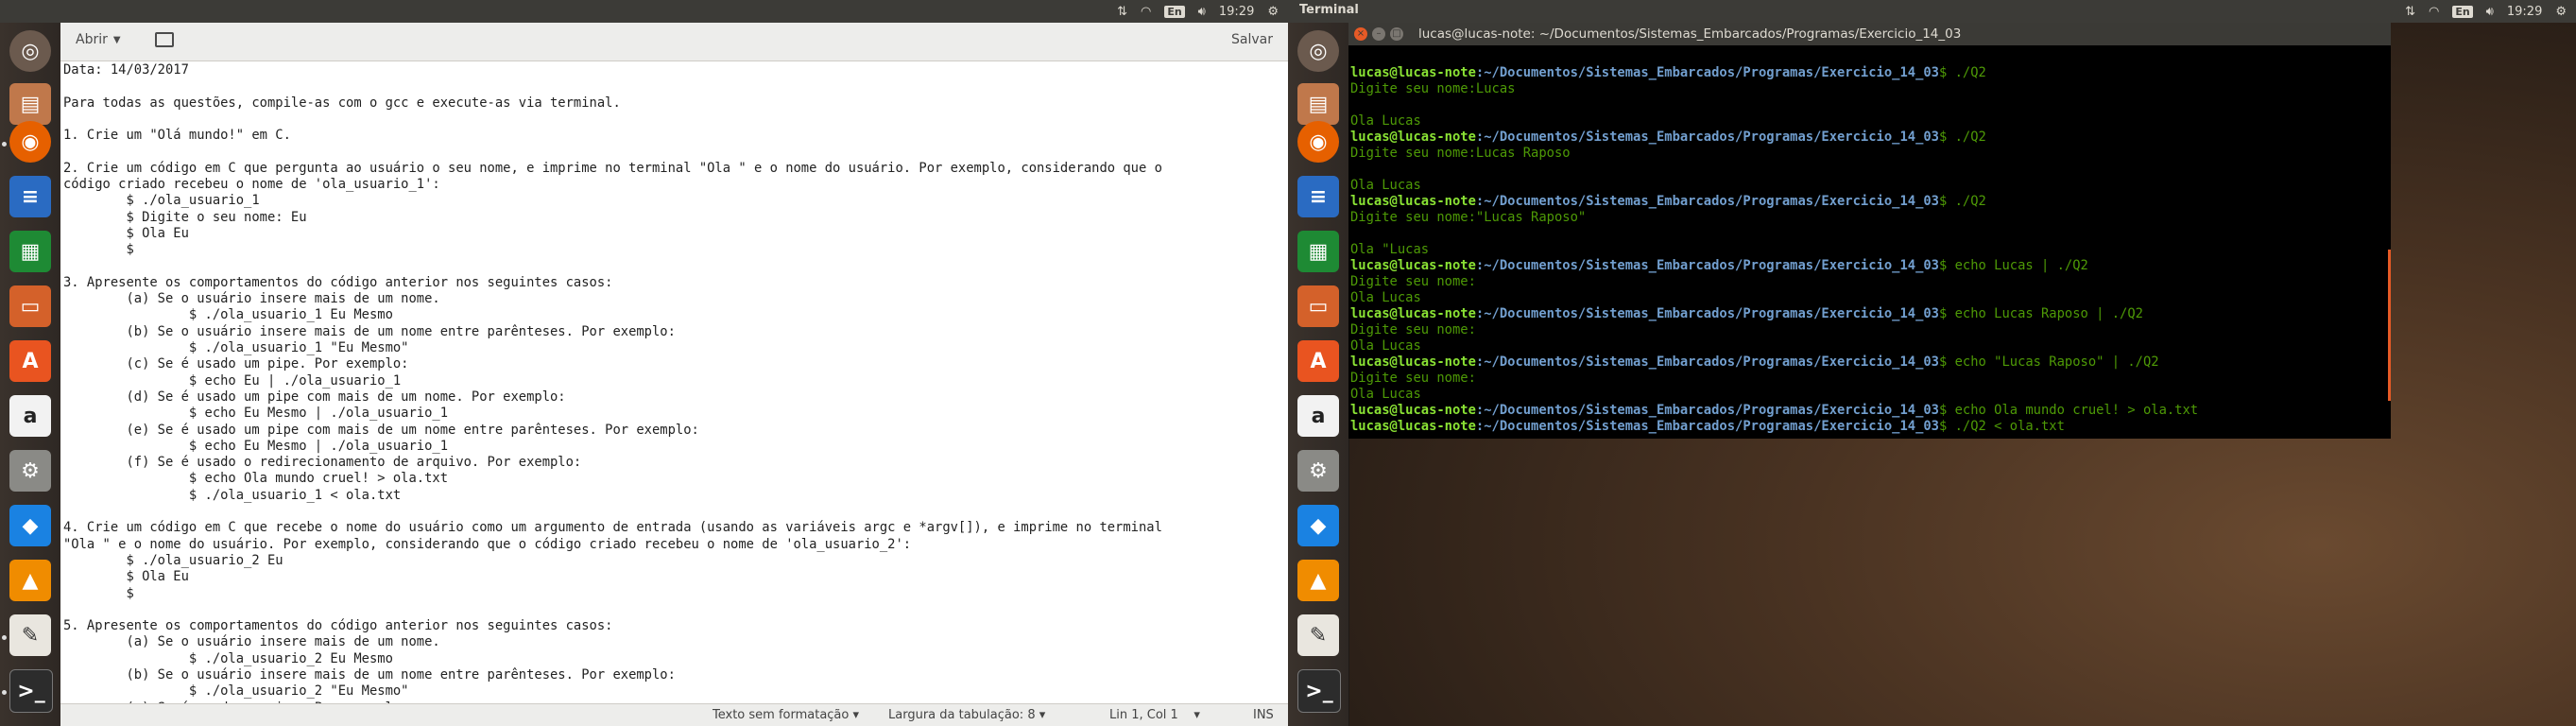 The image size is (2576, 726). Describe the element at coordinates (1468, 218) in the screenshot. I see `terminal-output-line: Digite seu nome:"Lucas Raposo"` at that location.